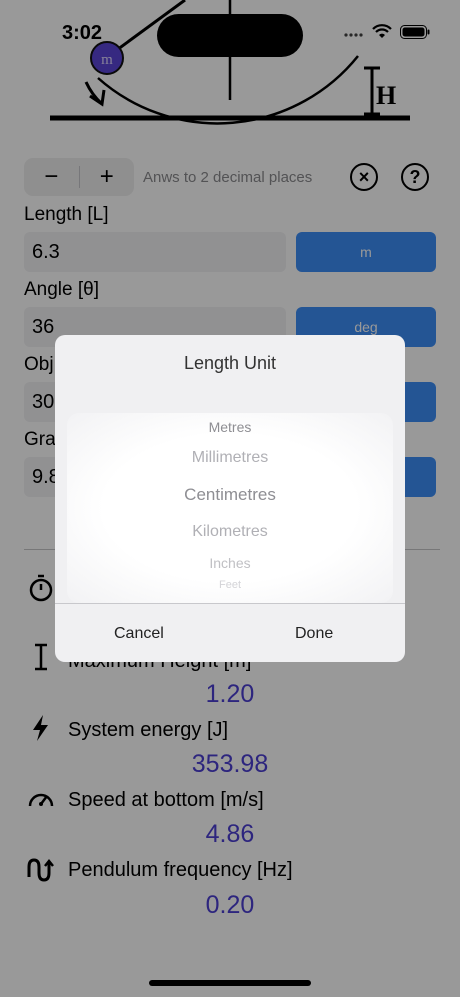 This screenshot has height=997, width=460. What do you see at coordinates (230, 983) in the screenshot?
I see `home-indicator` at bounding box center [230, 983].